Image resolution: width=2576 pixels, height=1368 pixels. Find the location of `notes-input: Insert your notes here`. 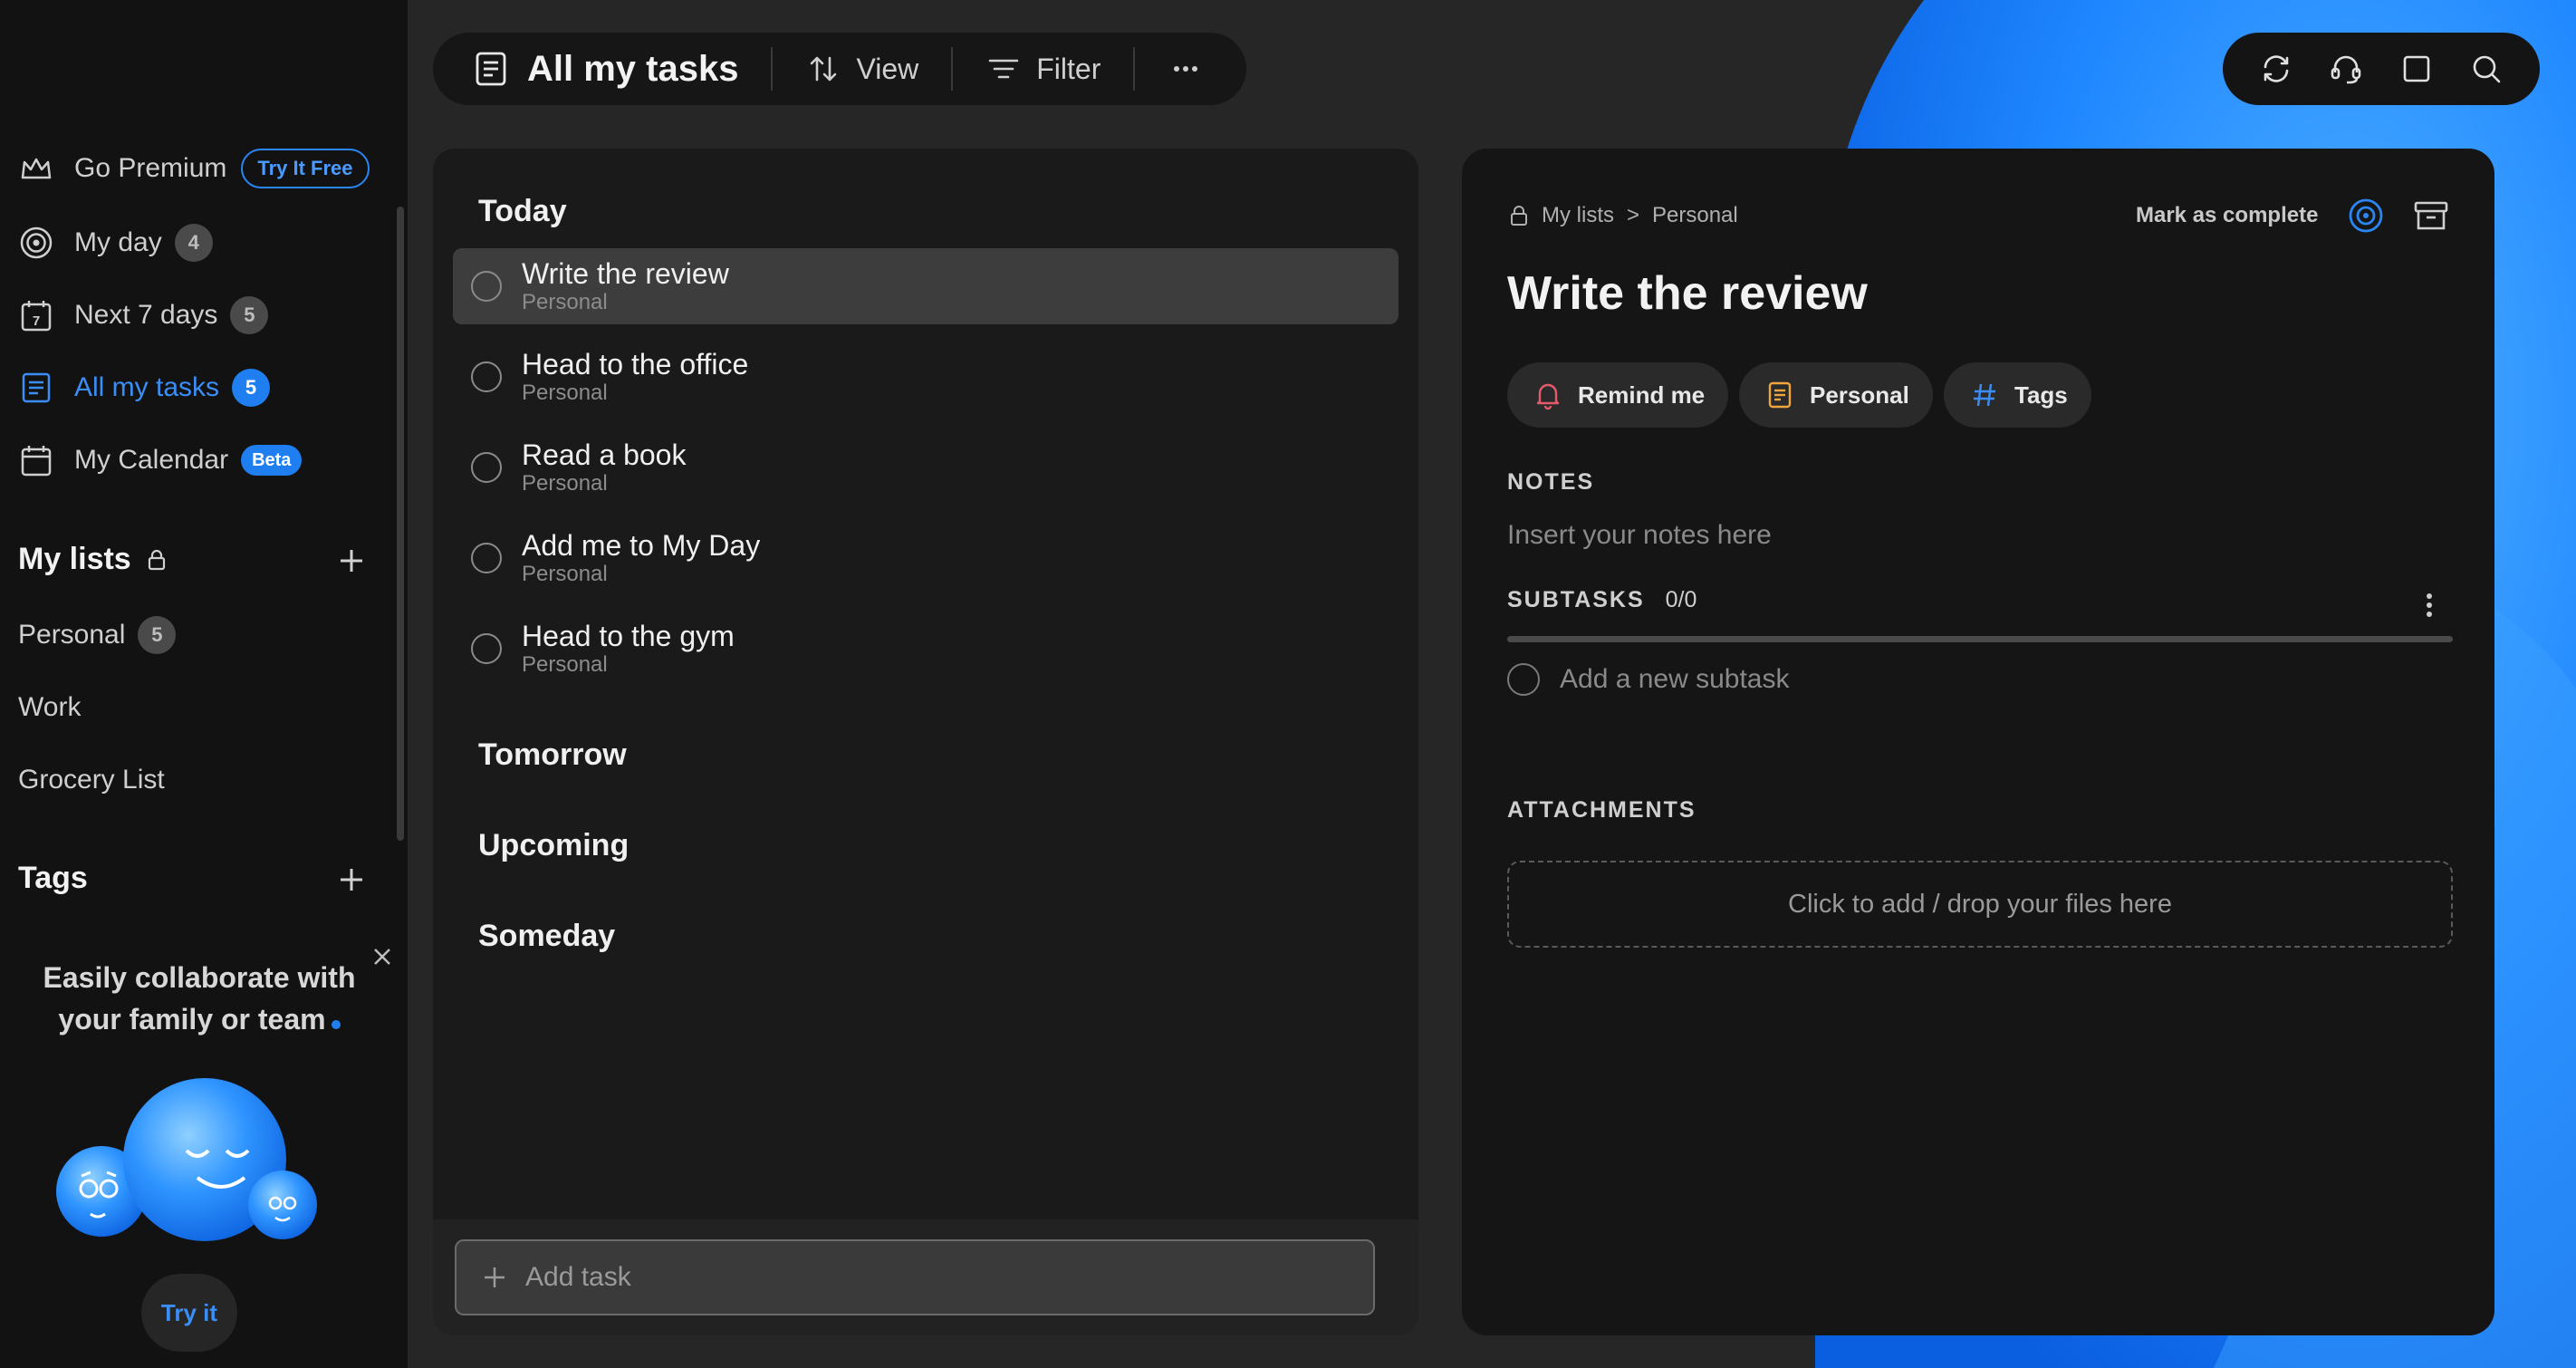

notes-input: Insert your notes here is located at coordinates (1639, 535).